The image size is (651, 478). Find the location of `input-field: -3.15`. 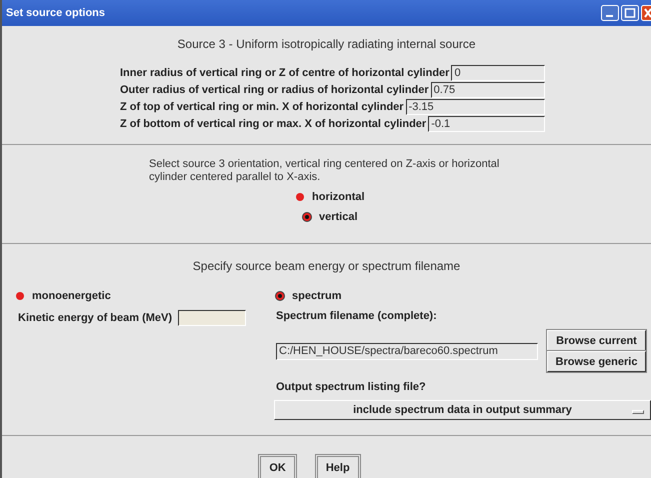

input-field: -3.15 is located at coordinates (475, 107).